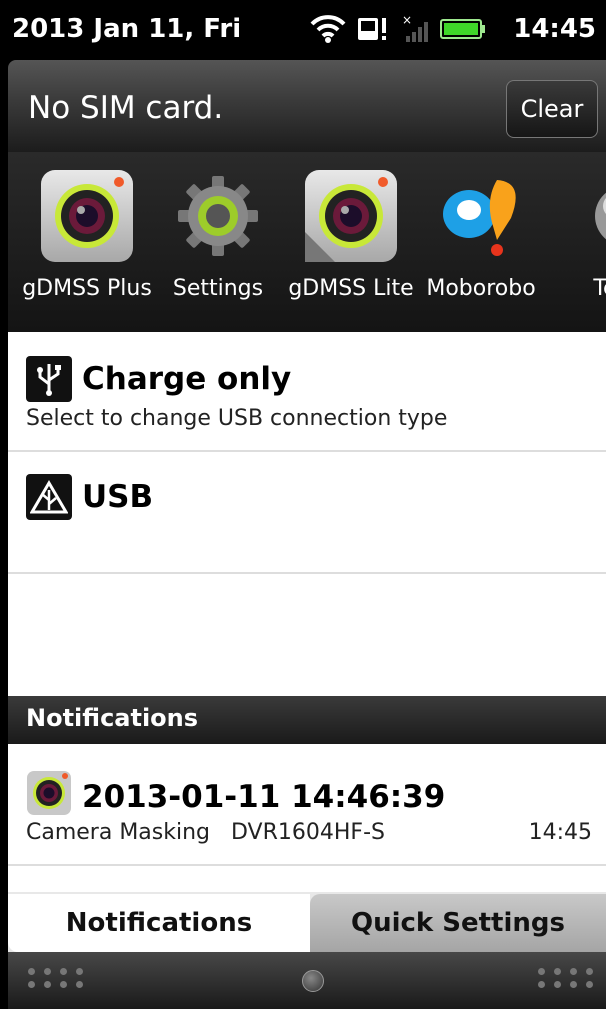 This screenshot has height=1009, width=606. I want to click on sd-card-warning-icon, so click(373, 31).